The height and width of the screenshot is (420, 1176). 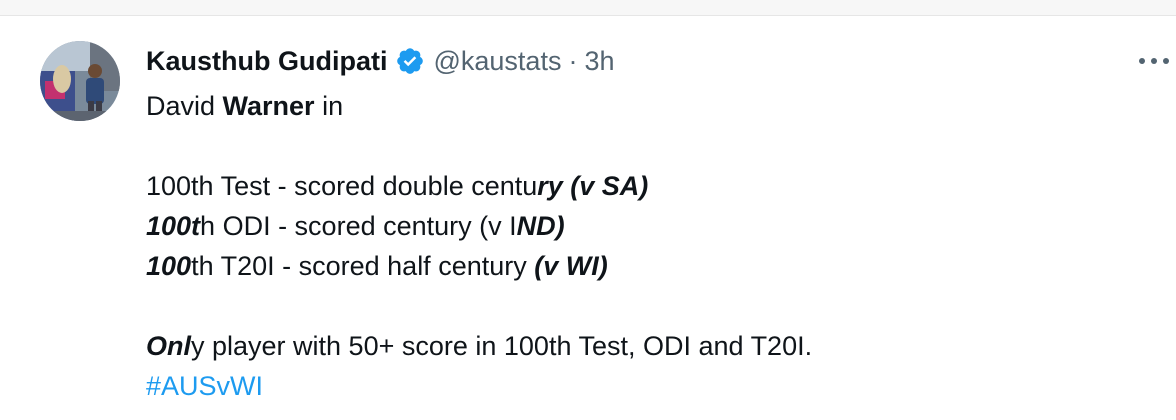 What do you see at coordinates (342, 186) in the screenshot?
I see `test-text: 100th Test - scored double centu` at bounding box center [342, 186].